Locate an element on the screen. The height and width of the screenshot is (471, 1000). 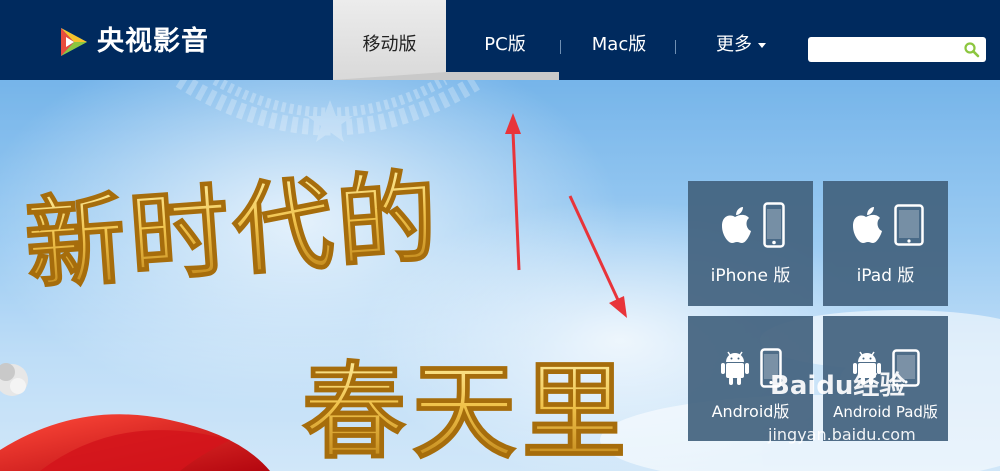
nav-tab-pc: PC版 is located at coordinates (505, 40).